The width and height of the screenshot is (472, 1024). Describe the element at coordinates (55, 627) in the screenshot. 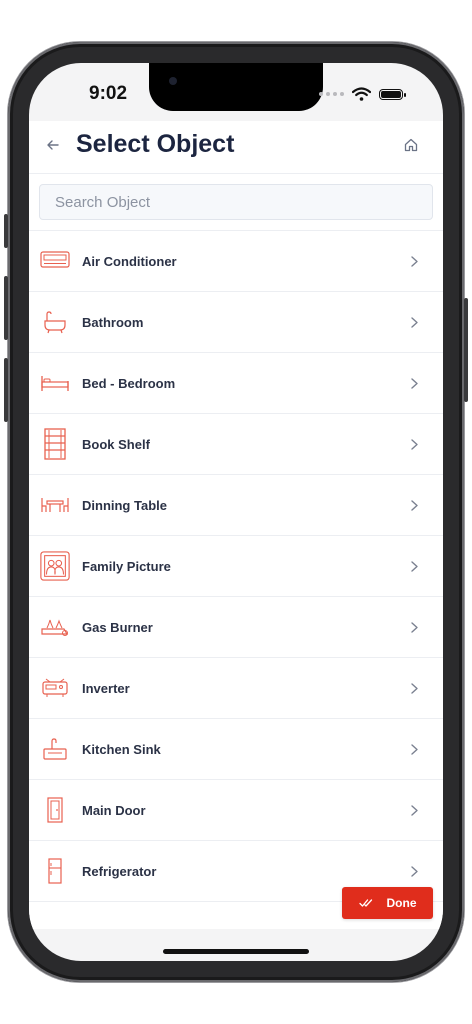

I see `gas-burner-icon` at that location.